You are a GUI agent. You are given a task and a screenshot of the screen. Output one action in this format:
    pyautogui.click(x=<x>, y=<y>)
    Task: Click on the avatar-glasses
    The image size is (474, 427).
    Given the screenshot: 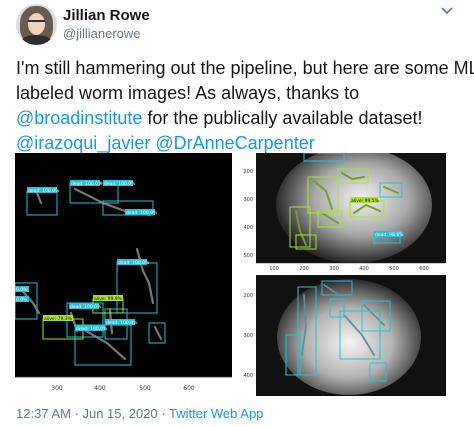 What is the action you would take?
    pyautogui.click(x=36, y=23)
    